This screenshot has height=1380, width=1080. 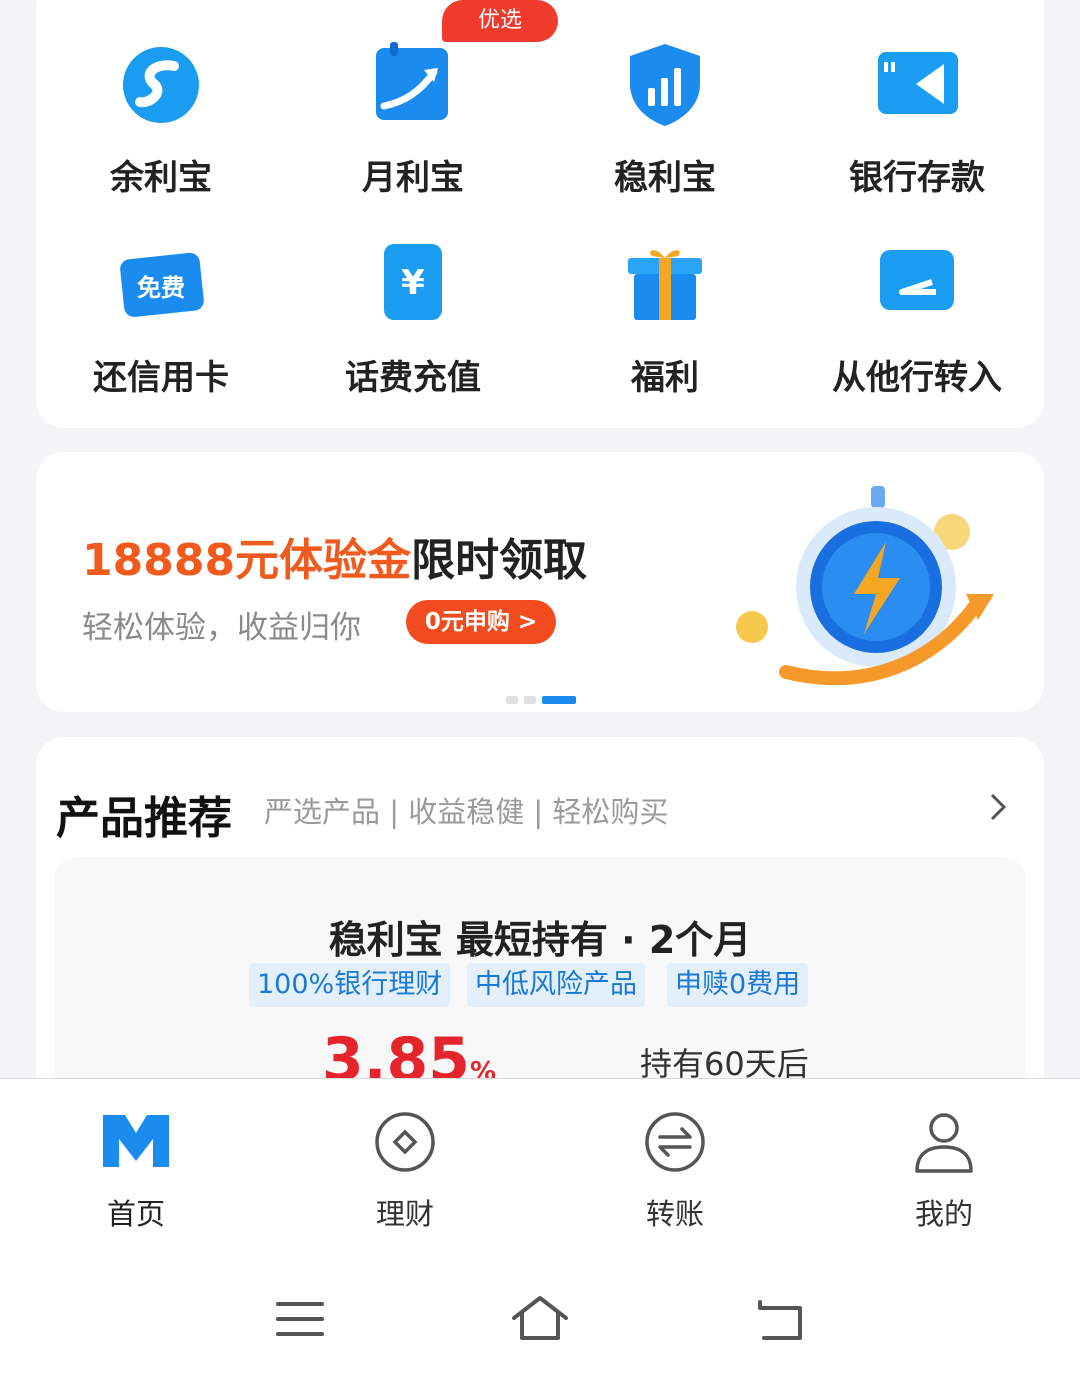 I want to click on wealth-icon, so click(x=405, y=1142).